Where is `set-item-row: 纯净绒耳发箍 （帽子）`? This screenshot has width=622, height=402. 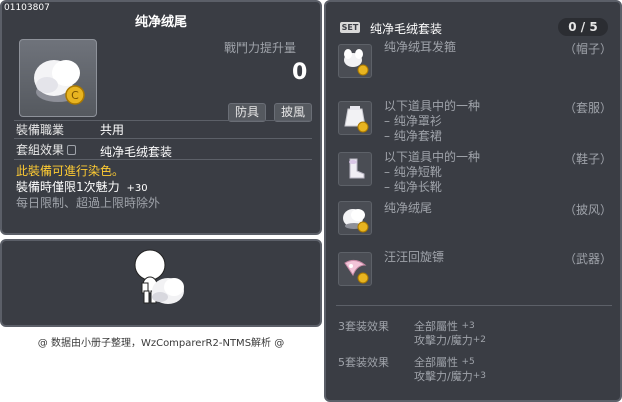
set-item-row: 纯净绒耳发箍 （帽子） is located at coordinates (475, 62).